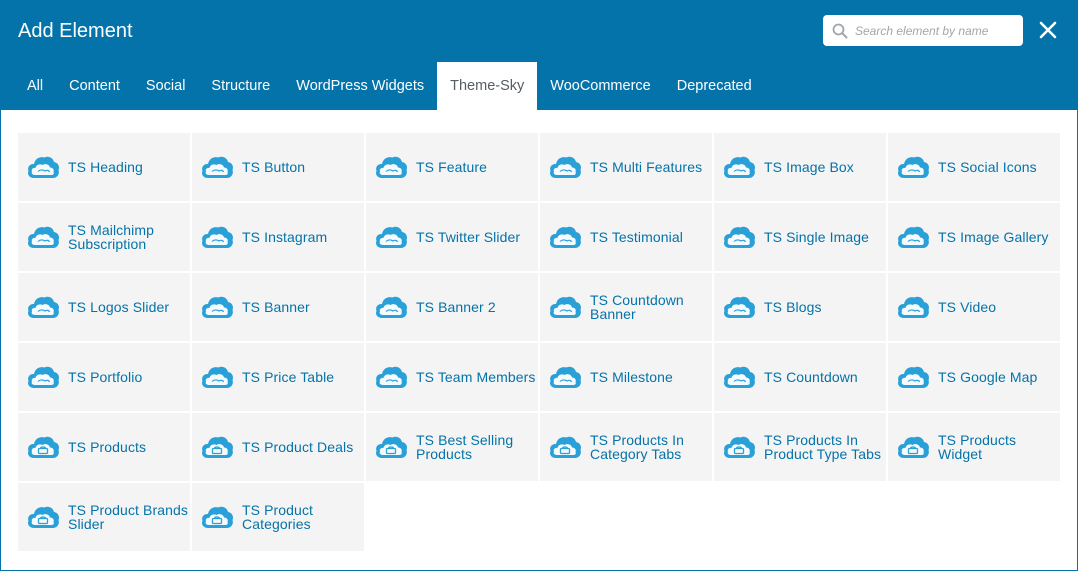 The height and width of the screenshot is (571, 1078). I want to click on element-label: TS Products, so click(107, 447).